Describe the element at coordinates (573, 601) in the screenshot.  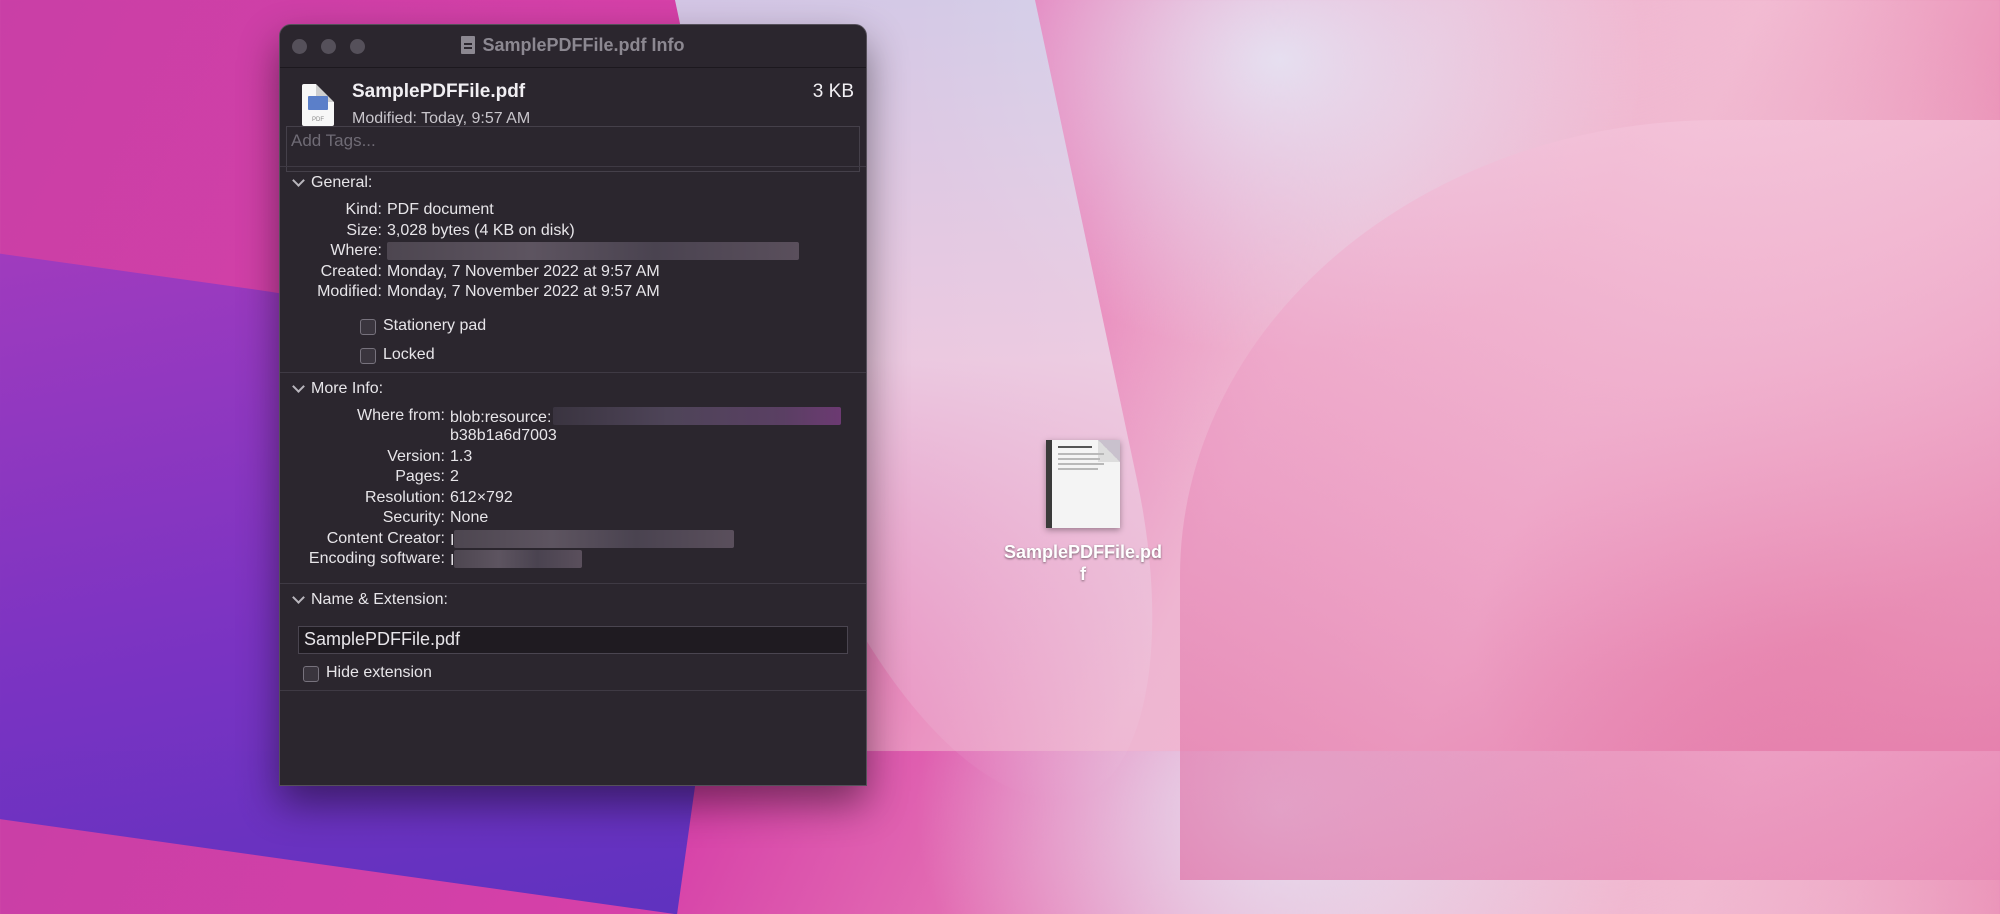
I see `name-extension-disclosure: Name & Extension:` at that location.